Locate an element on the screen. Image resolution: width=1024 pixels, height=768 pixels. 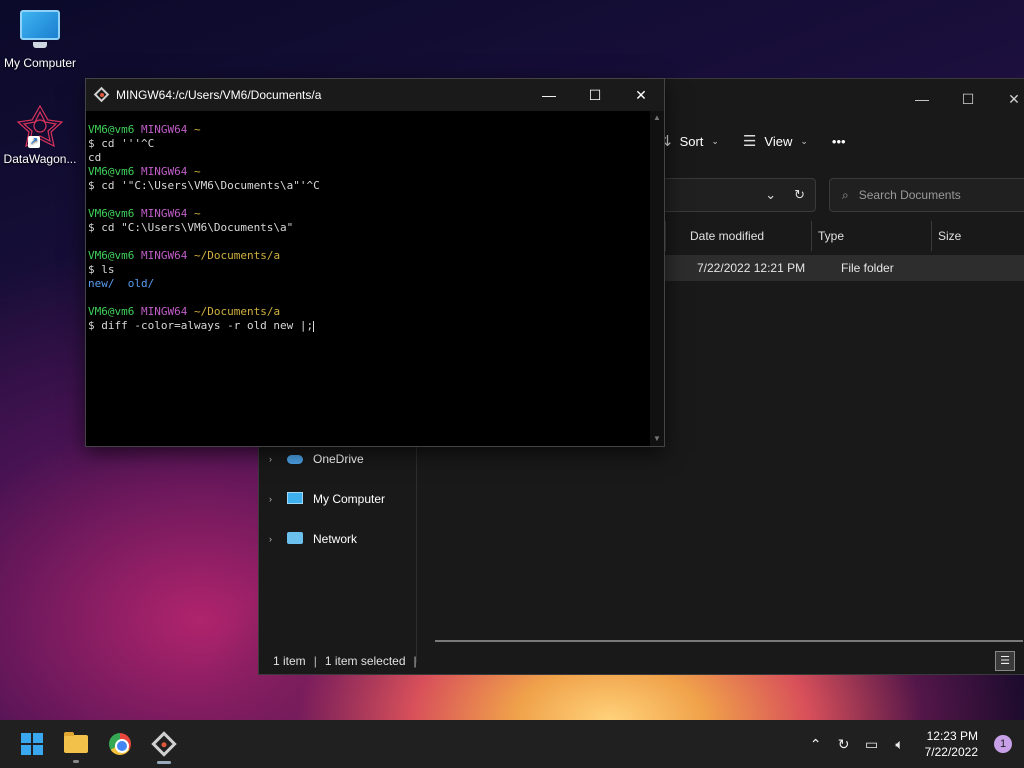
computer-icon is located at coordinates (296, 499).